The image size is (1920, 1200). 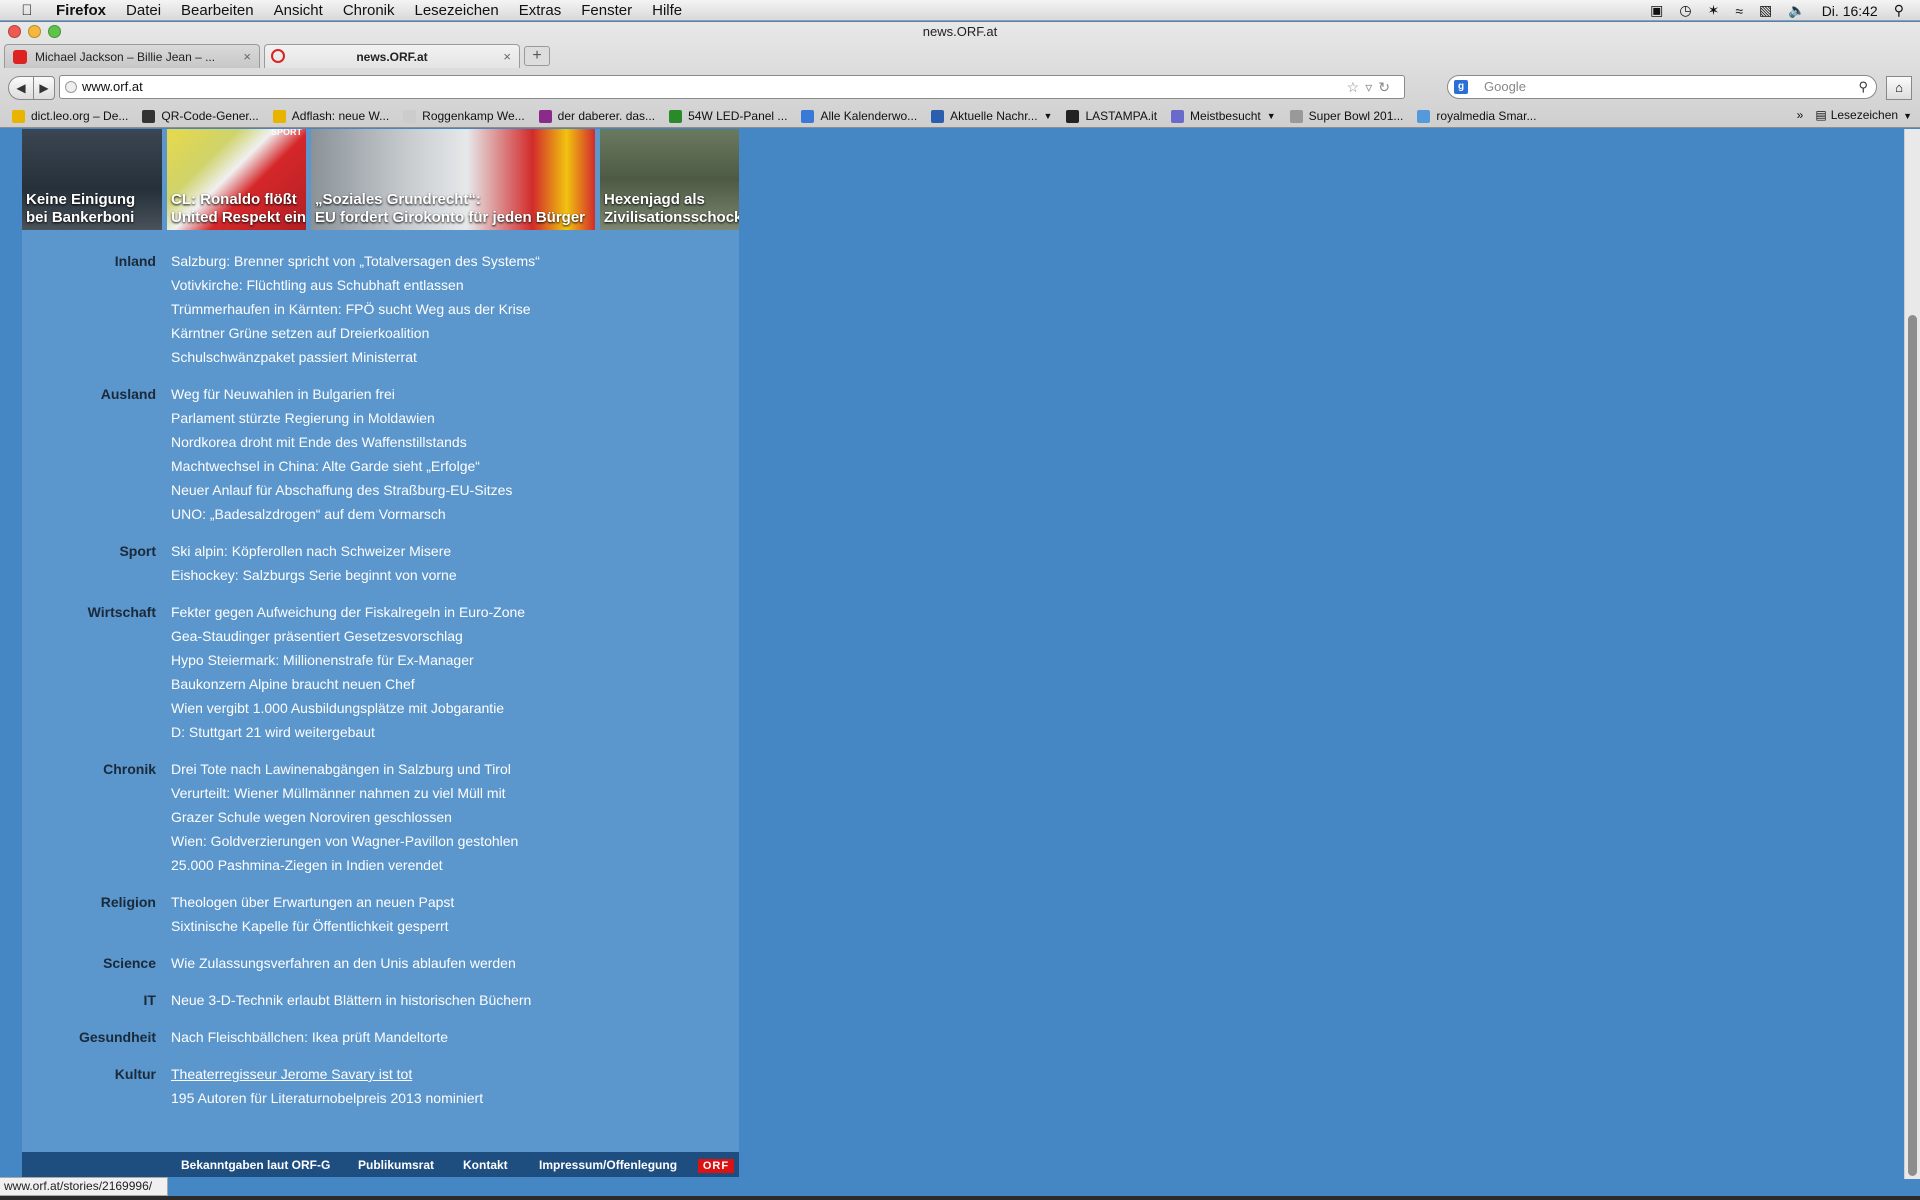 I want to click on menu-extras: Extras, so click(x=540, y=10).